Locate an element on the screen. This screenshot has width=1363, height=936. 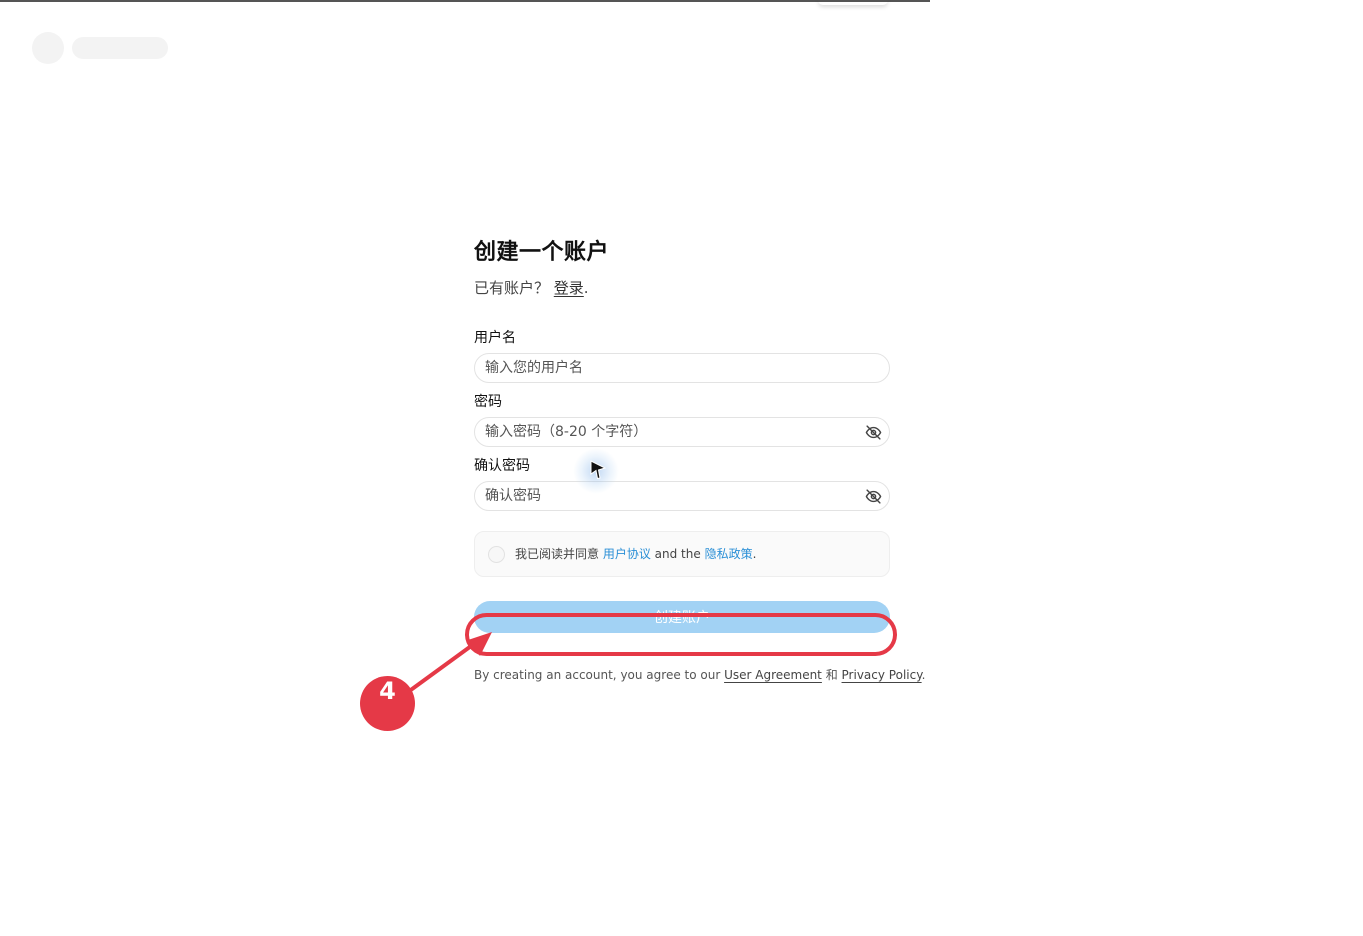
confirm-password-label: 确认密码 is located at coordinates (502, 466).